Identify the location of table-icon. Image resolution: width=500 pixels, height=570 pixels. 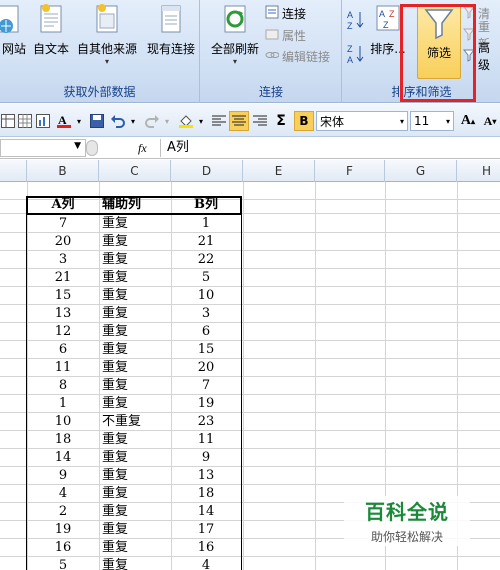
(8, 121).